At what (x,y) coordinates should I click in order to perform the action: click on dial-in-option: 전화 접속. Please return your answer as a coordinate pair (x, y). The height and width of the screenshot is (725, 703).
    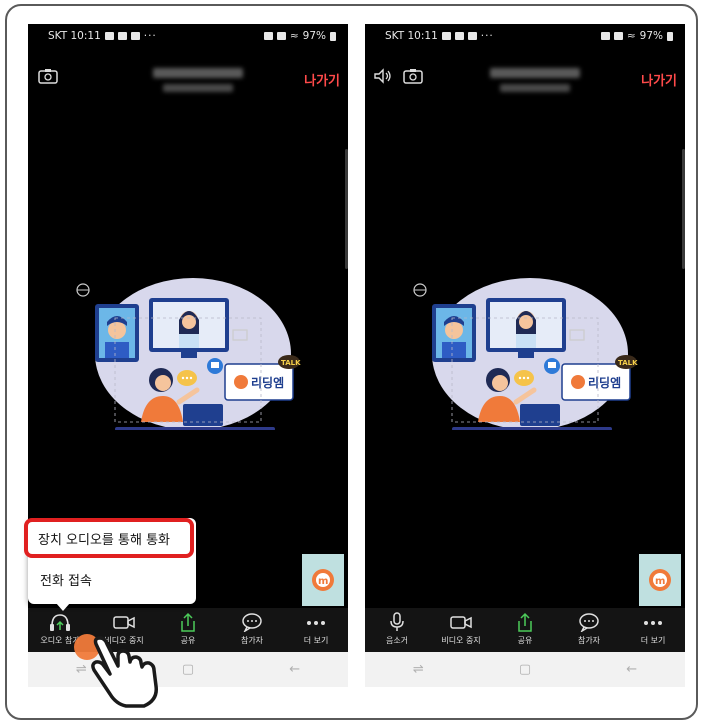
    Looking at the image, I should click on (66, 579).